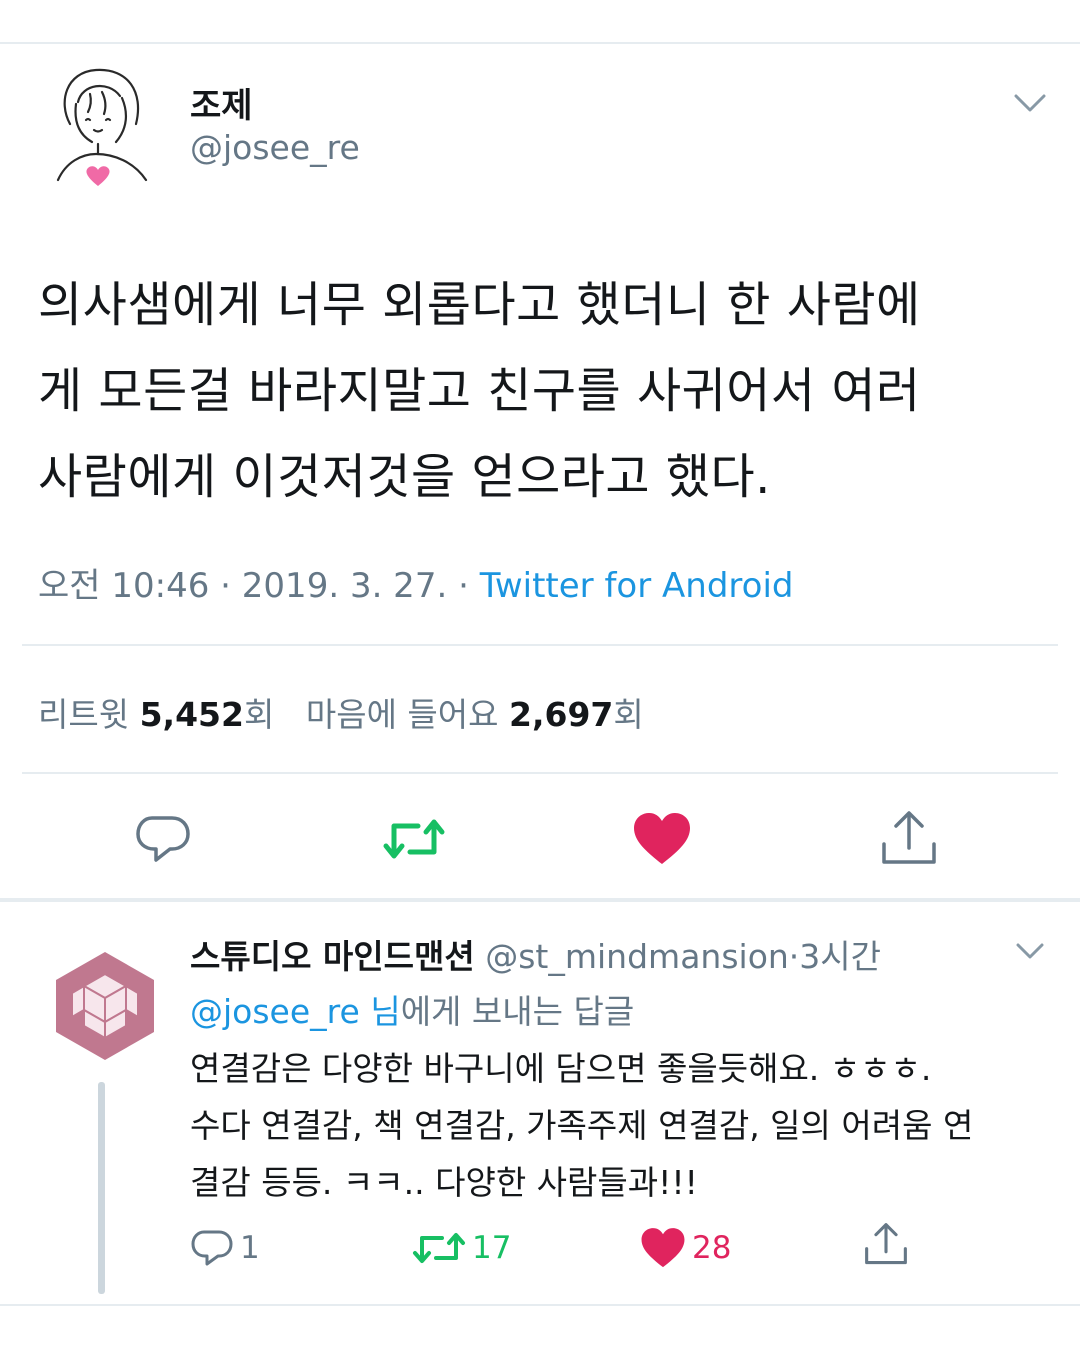 The image size is (1080, 1350). I want to click on reply-share-button, so click(886, 1244).